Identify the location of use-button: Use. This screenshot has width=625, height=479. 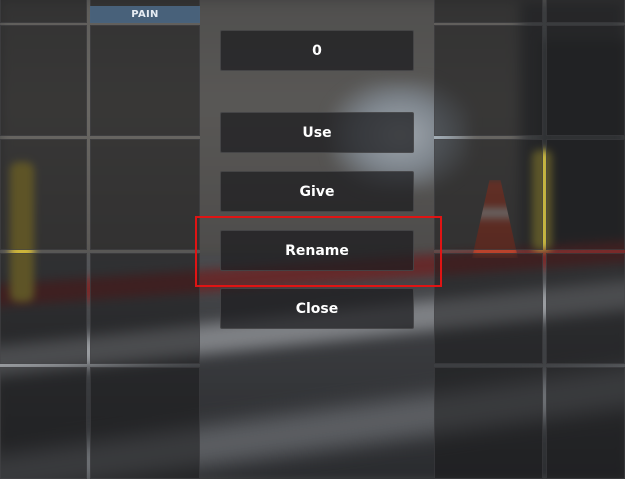
(317, 132).